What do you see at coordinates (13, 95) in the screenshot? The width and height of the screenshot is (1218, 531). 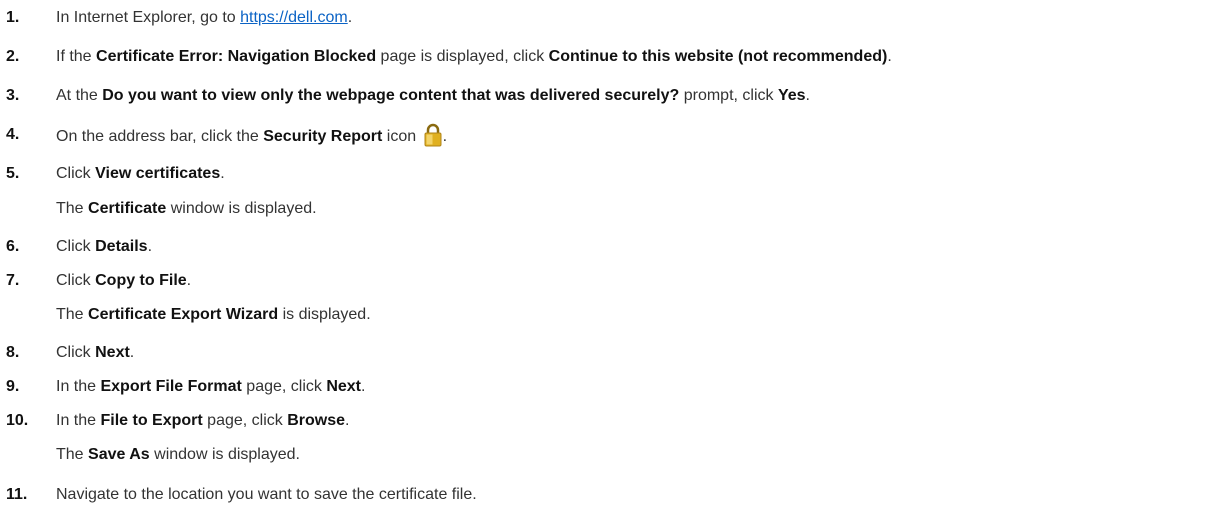 I see `step-number: 3.` at bounding box center [13, 95].